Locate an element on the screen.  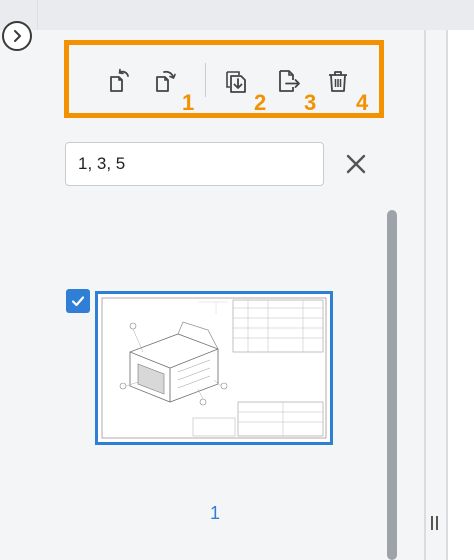
callout-number-4: 4 is located at coordinates (362, 102).